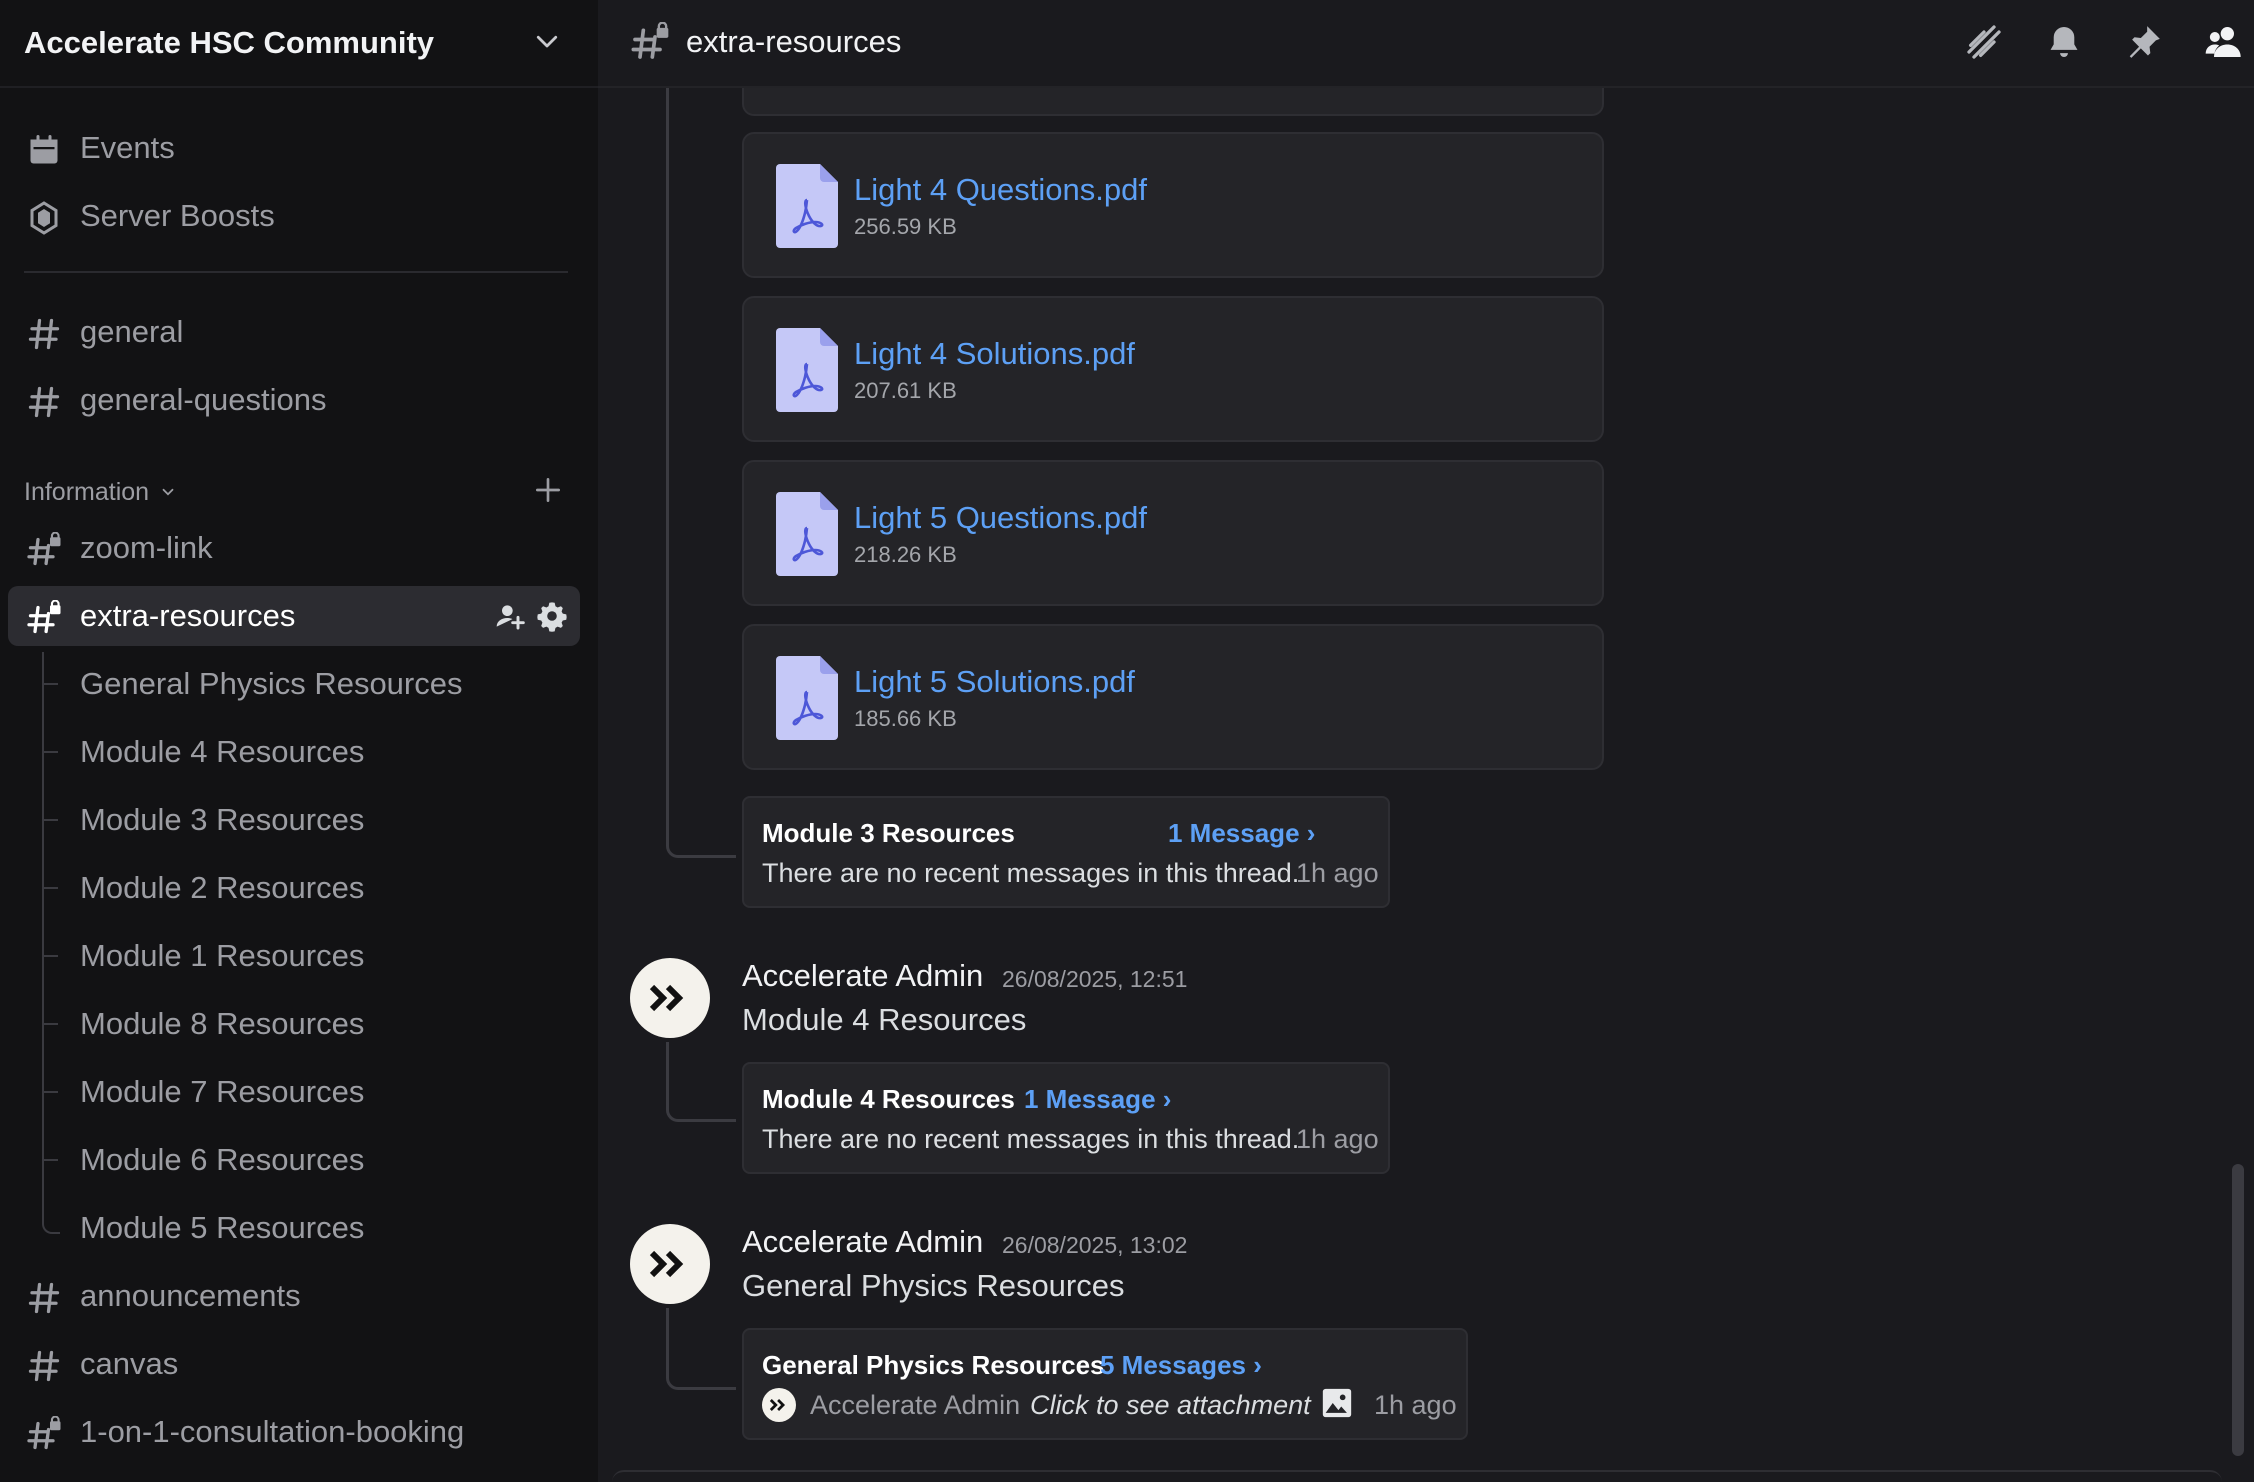 The height and width of the screenshot is (1482, 2254). What do you see at coordinates (1095, 1245) in the screenshot?
I see `message-timestamp: 26/08/2025, 13:02` at bounding box center [1095, 1245].